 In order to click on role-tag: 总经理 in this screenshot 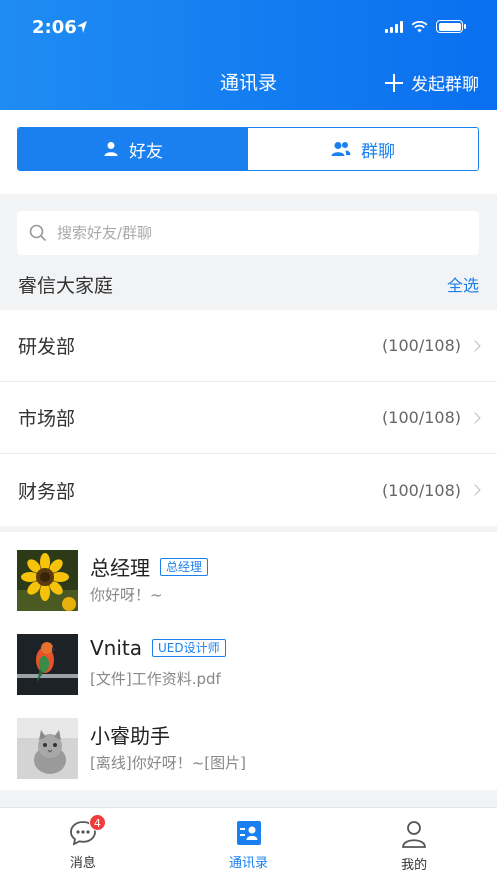, I will do `click(184, 566)`.